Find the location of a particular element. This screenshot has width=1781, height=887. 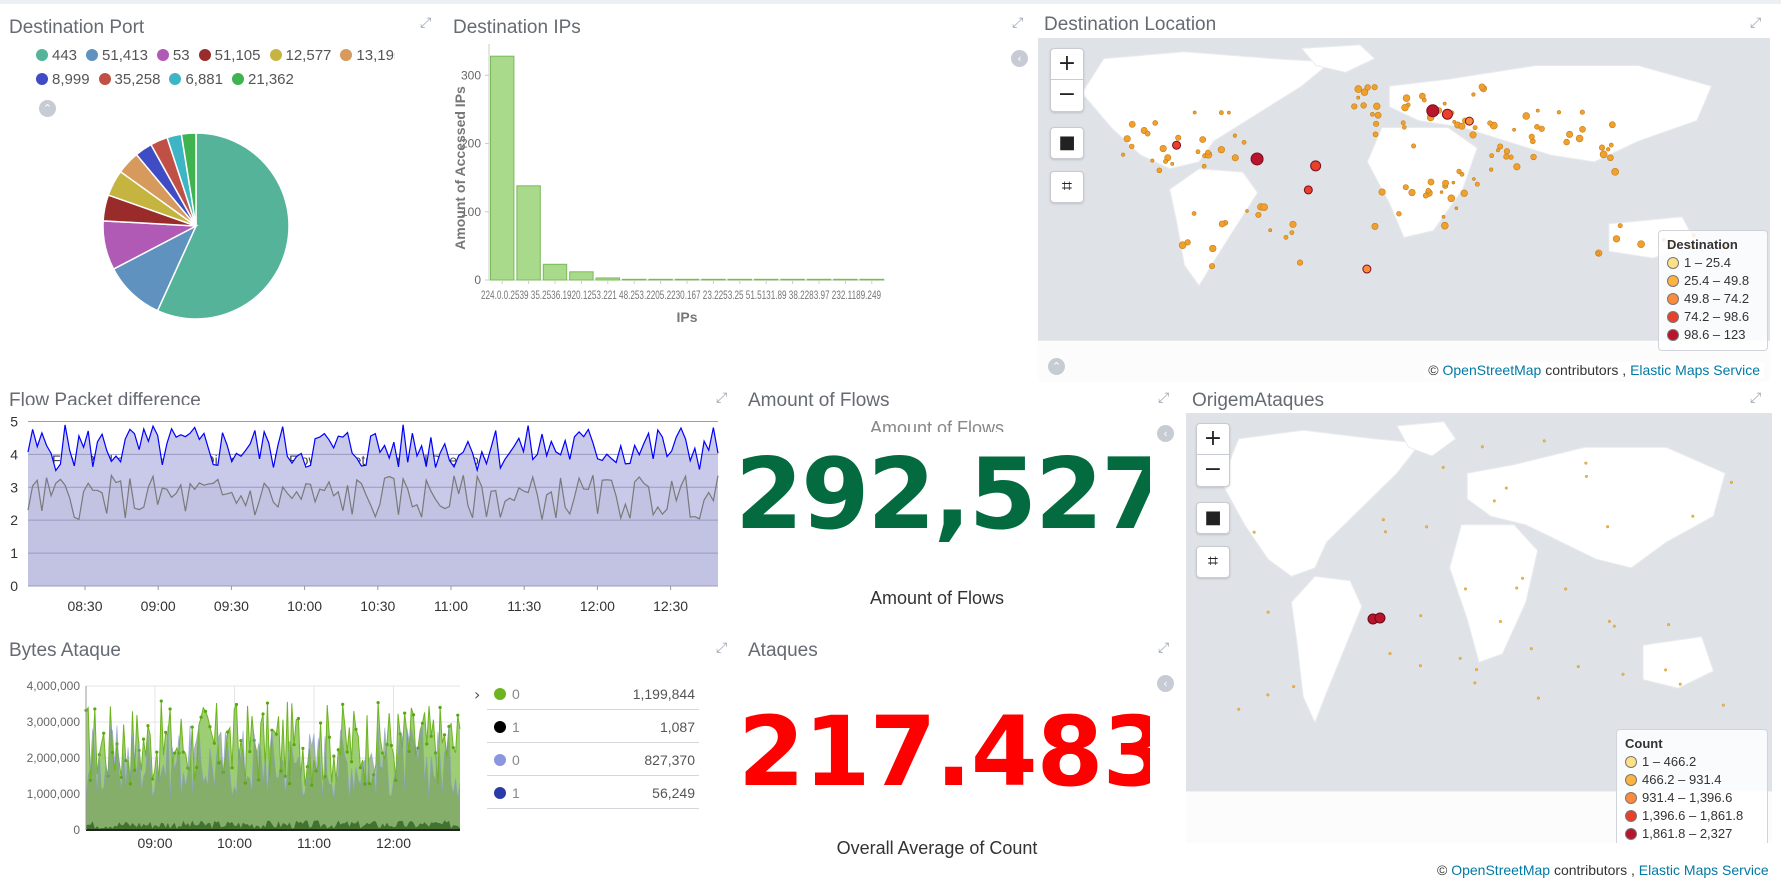

legend-item: 6,881 is located at coordinates (196, 79).